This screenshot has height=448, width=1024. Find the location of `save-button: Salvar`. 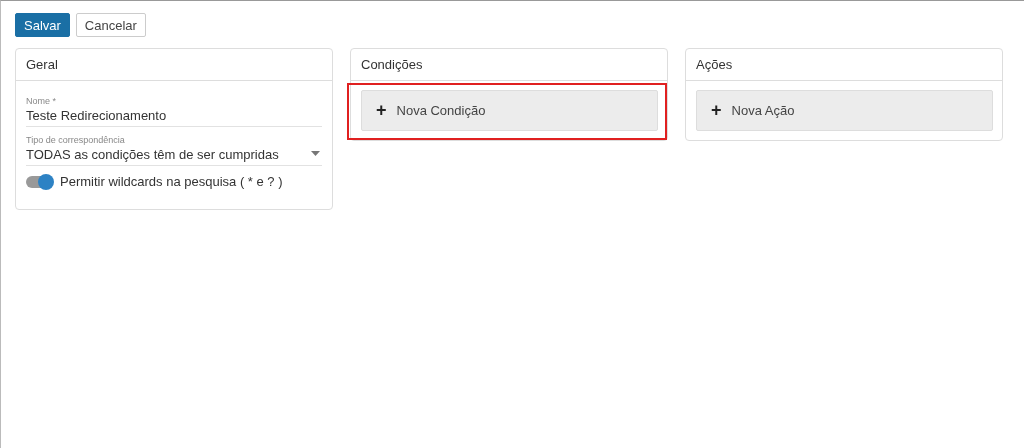

save-button: Salvar is located at coordinates (42, 25).